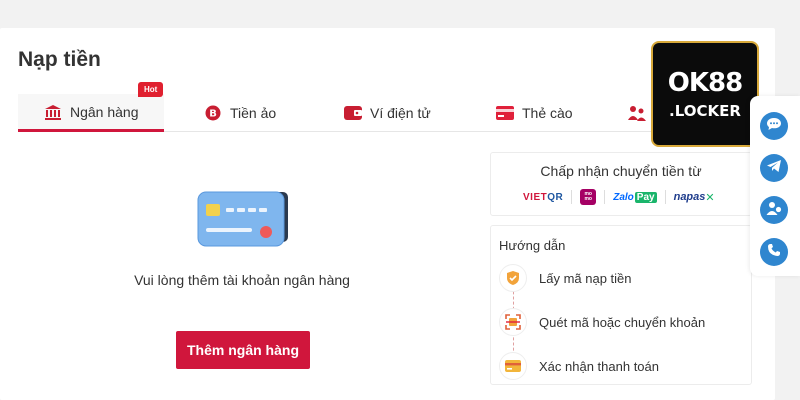 The height and width of the screenshot is (400, 800). I want to click on guide-title: Hướng dẫn, so click(532, 245).